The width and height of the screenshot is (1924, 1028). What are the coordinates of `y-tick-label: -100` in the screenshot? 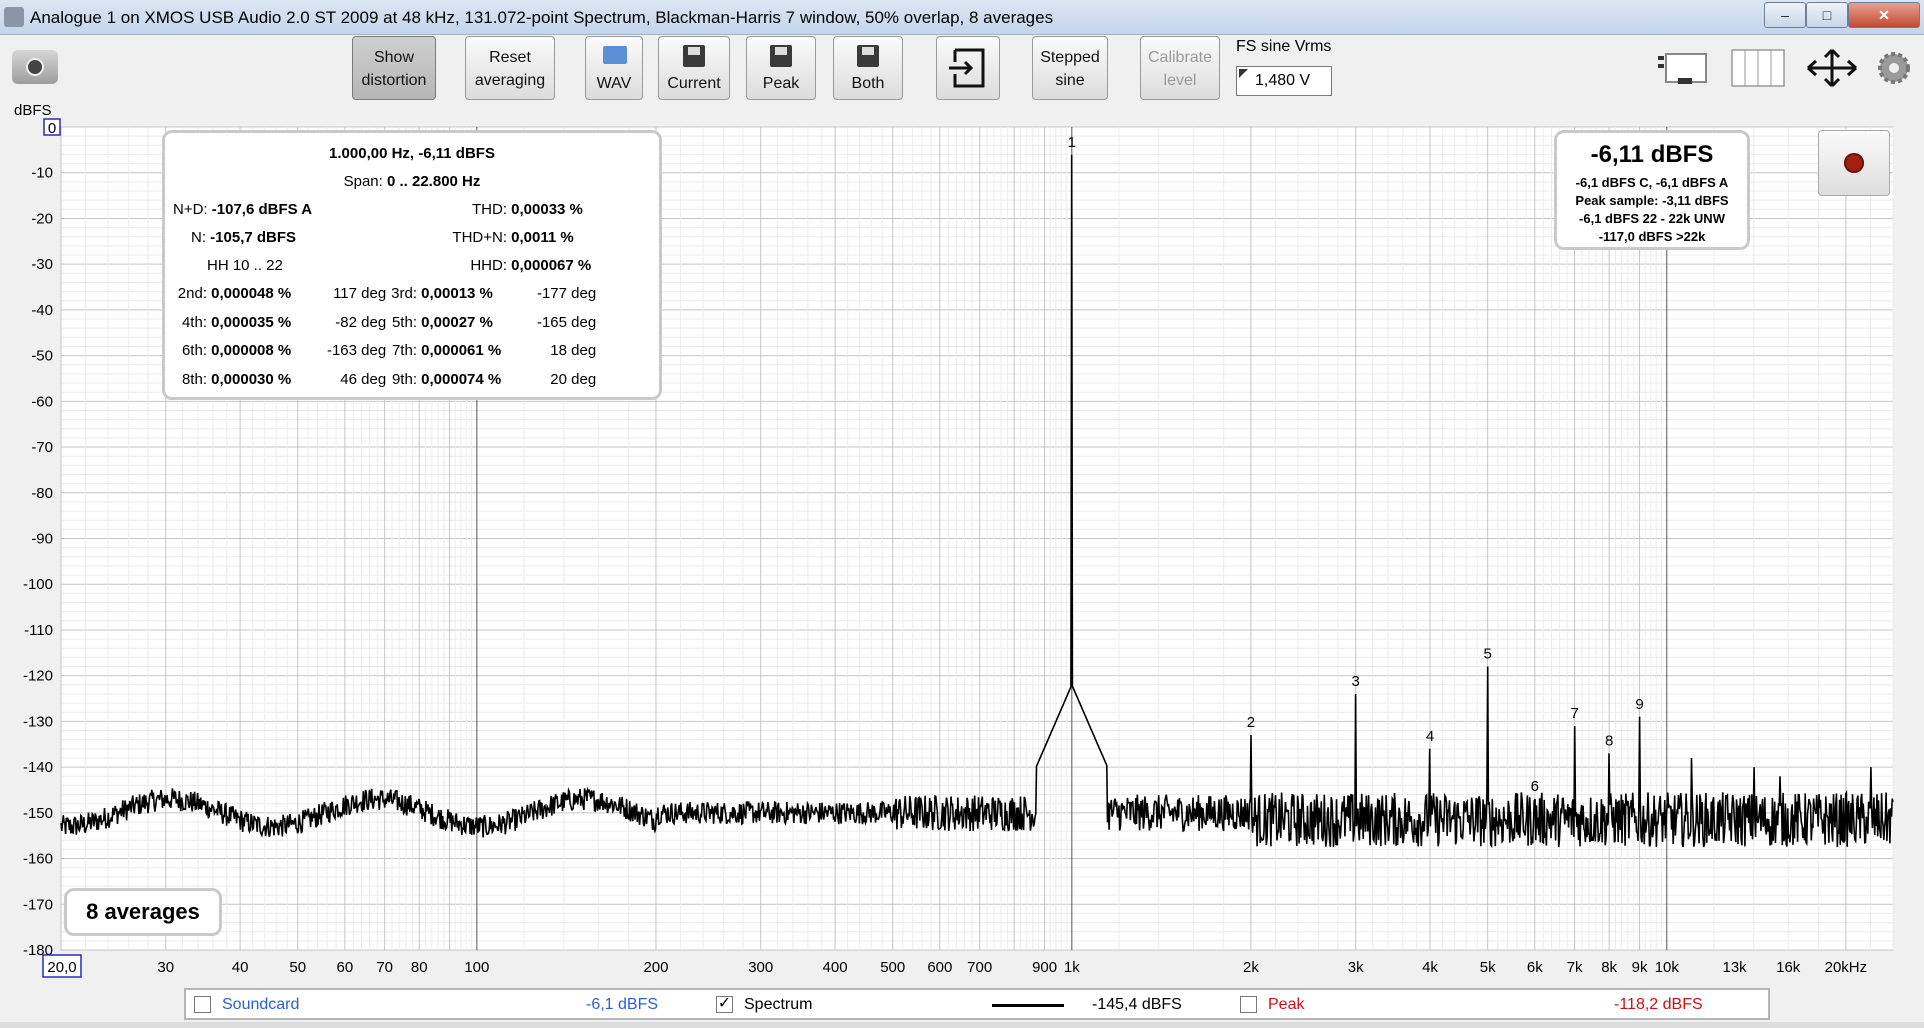 It's located at (38, 584).